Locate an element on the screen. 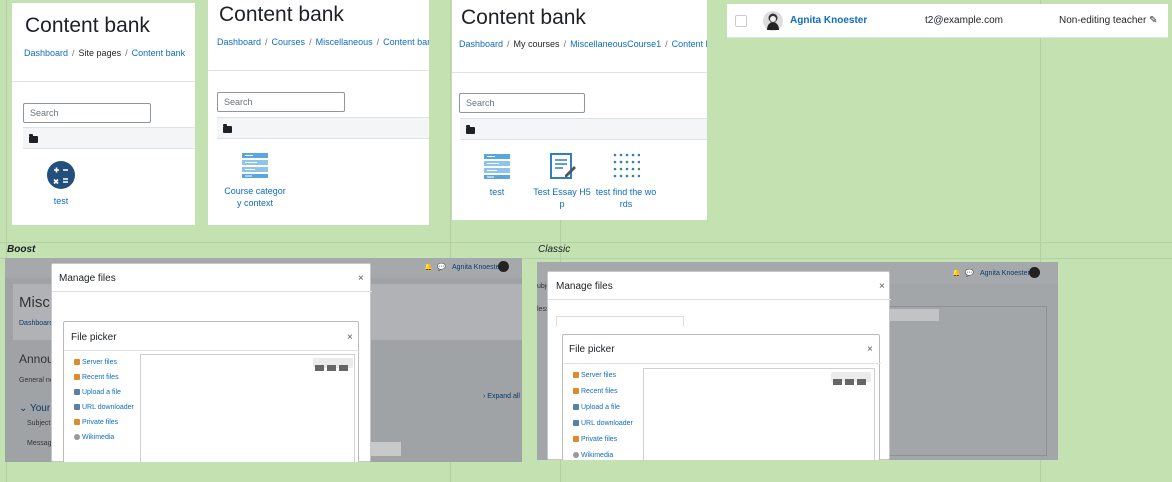 Image resolution: width=1172 pixels, height=482 pixels. editor-toolbar is located at coordinates (914, 315).